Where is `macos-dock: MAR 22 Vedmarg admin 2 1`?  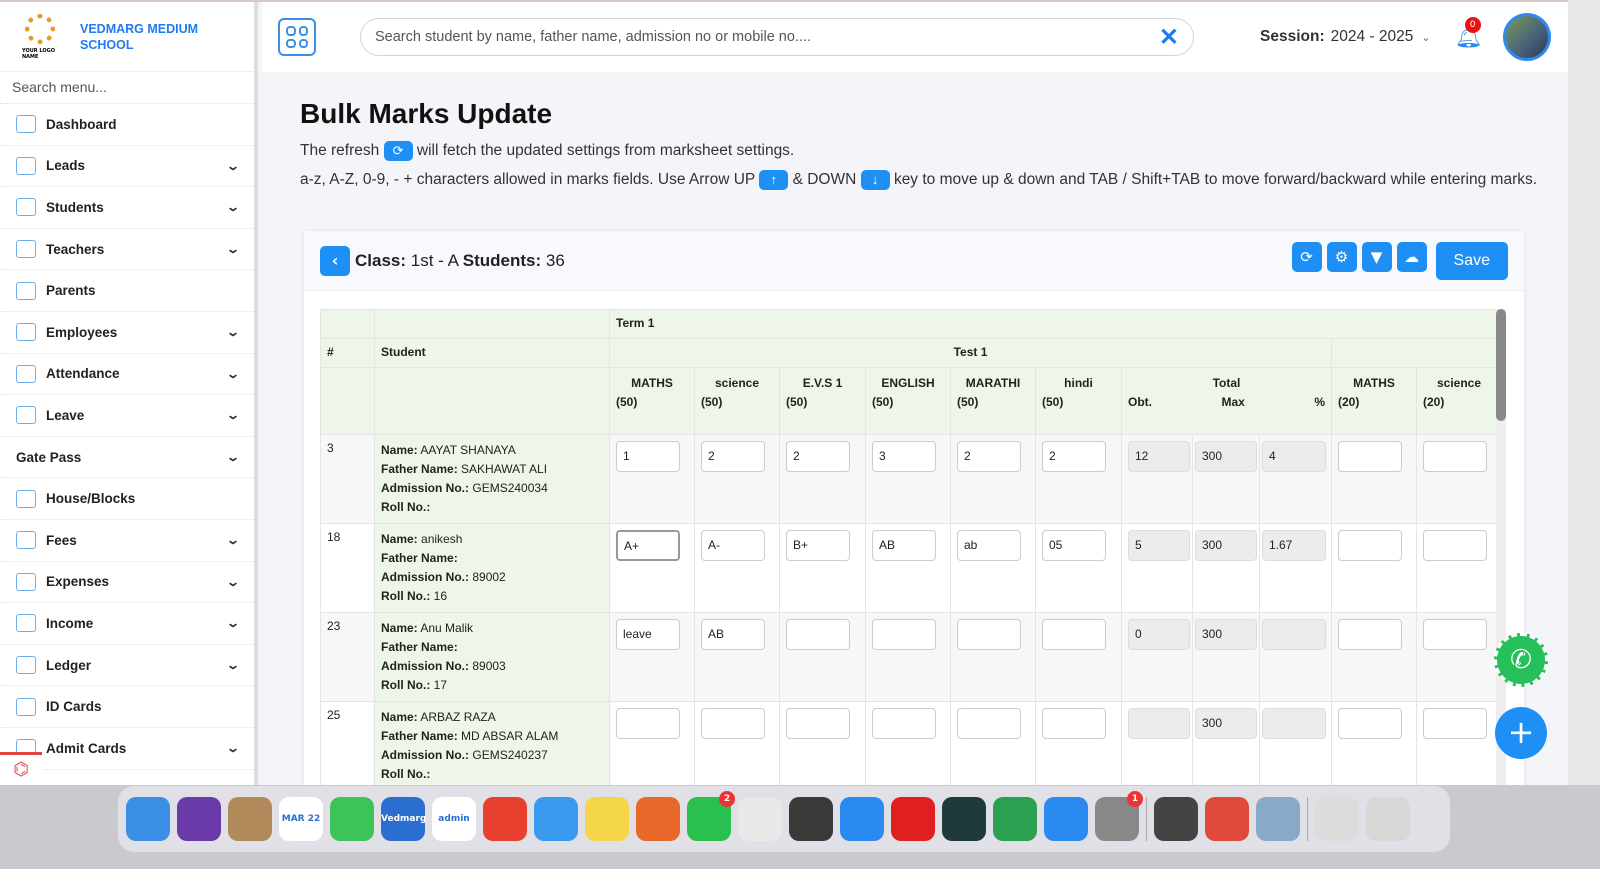 macos-dock: MAR 22 Vedmarg admin 2 1 is located at coordinates (784, 819).